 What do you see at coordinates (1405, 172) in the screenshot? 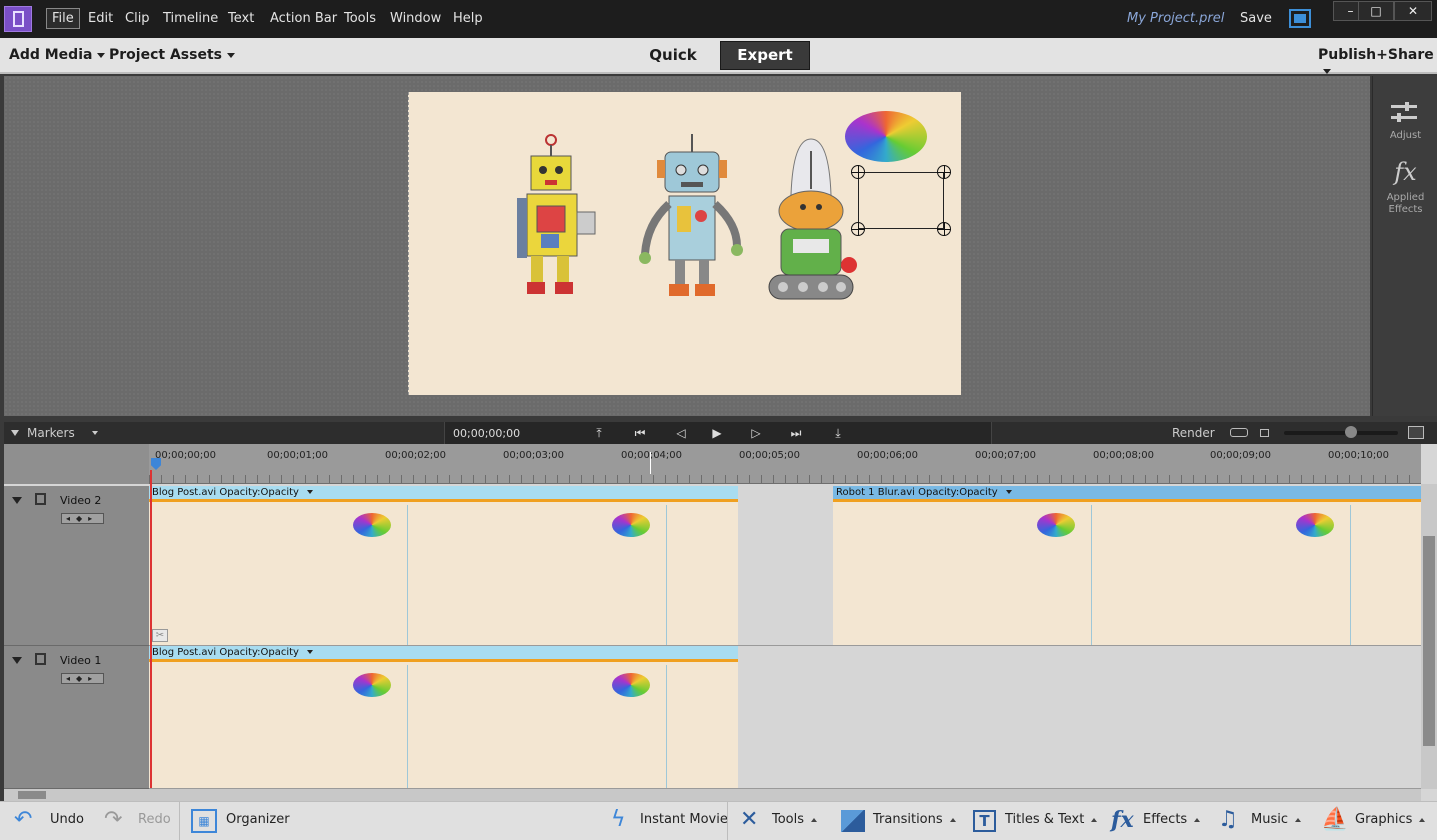
I see `fx-icon: fx` at bounding box center [1405, 172].